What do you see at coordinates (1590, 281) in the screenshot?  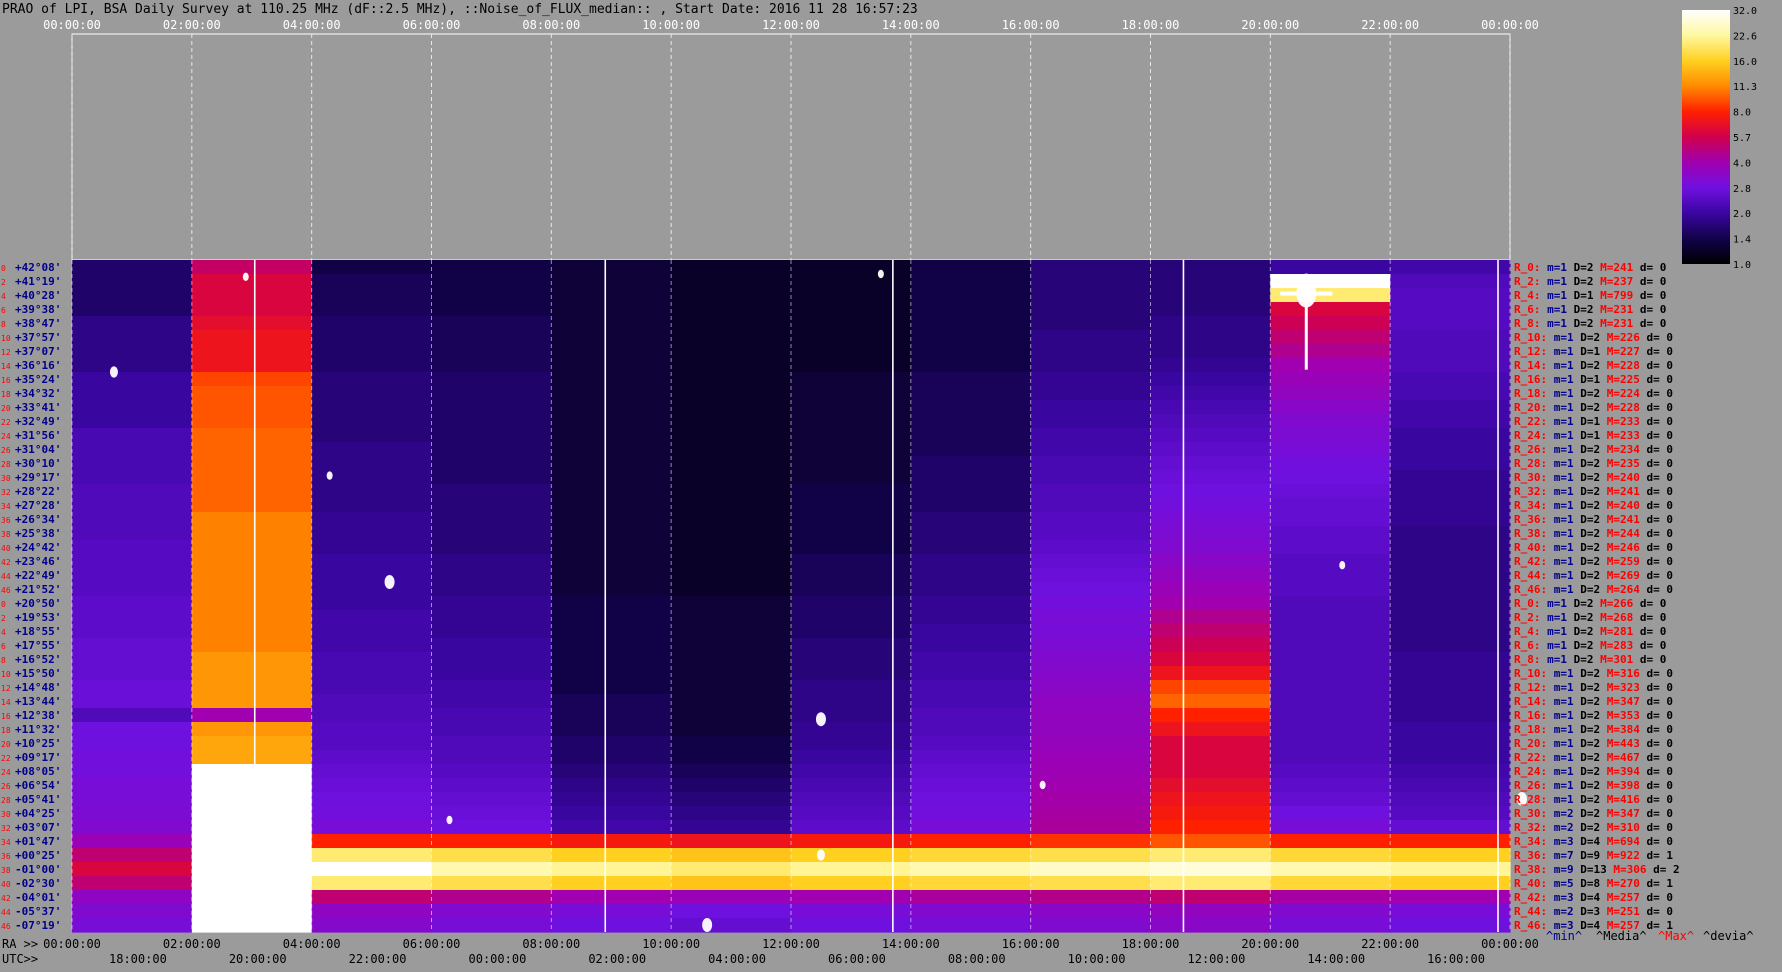 I see `row-stat: R_2: m=1 D=2 M=237 d= 0` at bounding box center [1590, 281].